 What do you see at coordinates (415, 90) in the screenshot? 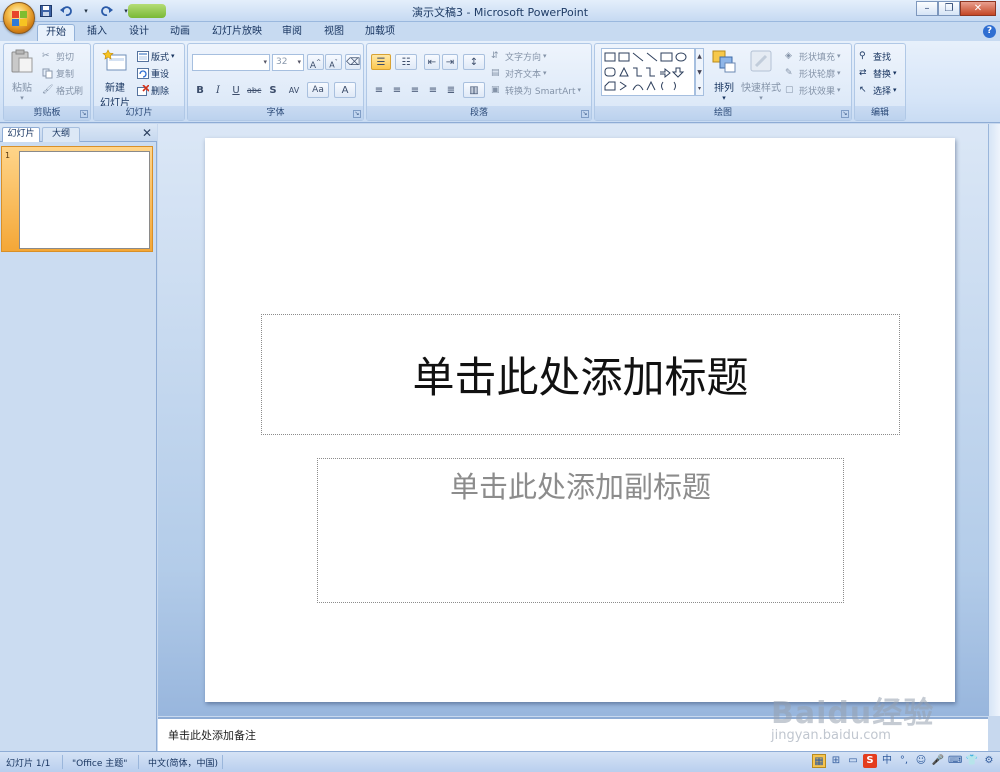
I see `align-right-icon: ≡` at bounding box center [415, 90].